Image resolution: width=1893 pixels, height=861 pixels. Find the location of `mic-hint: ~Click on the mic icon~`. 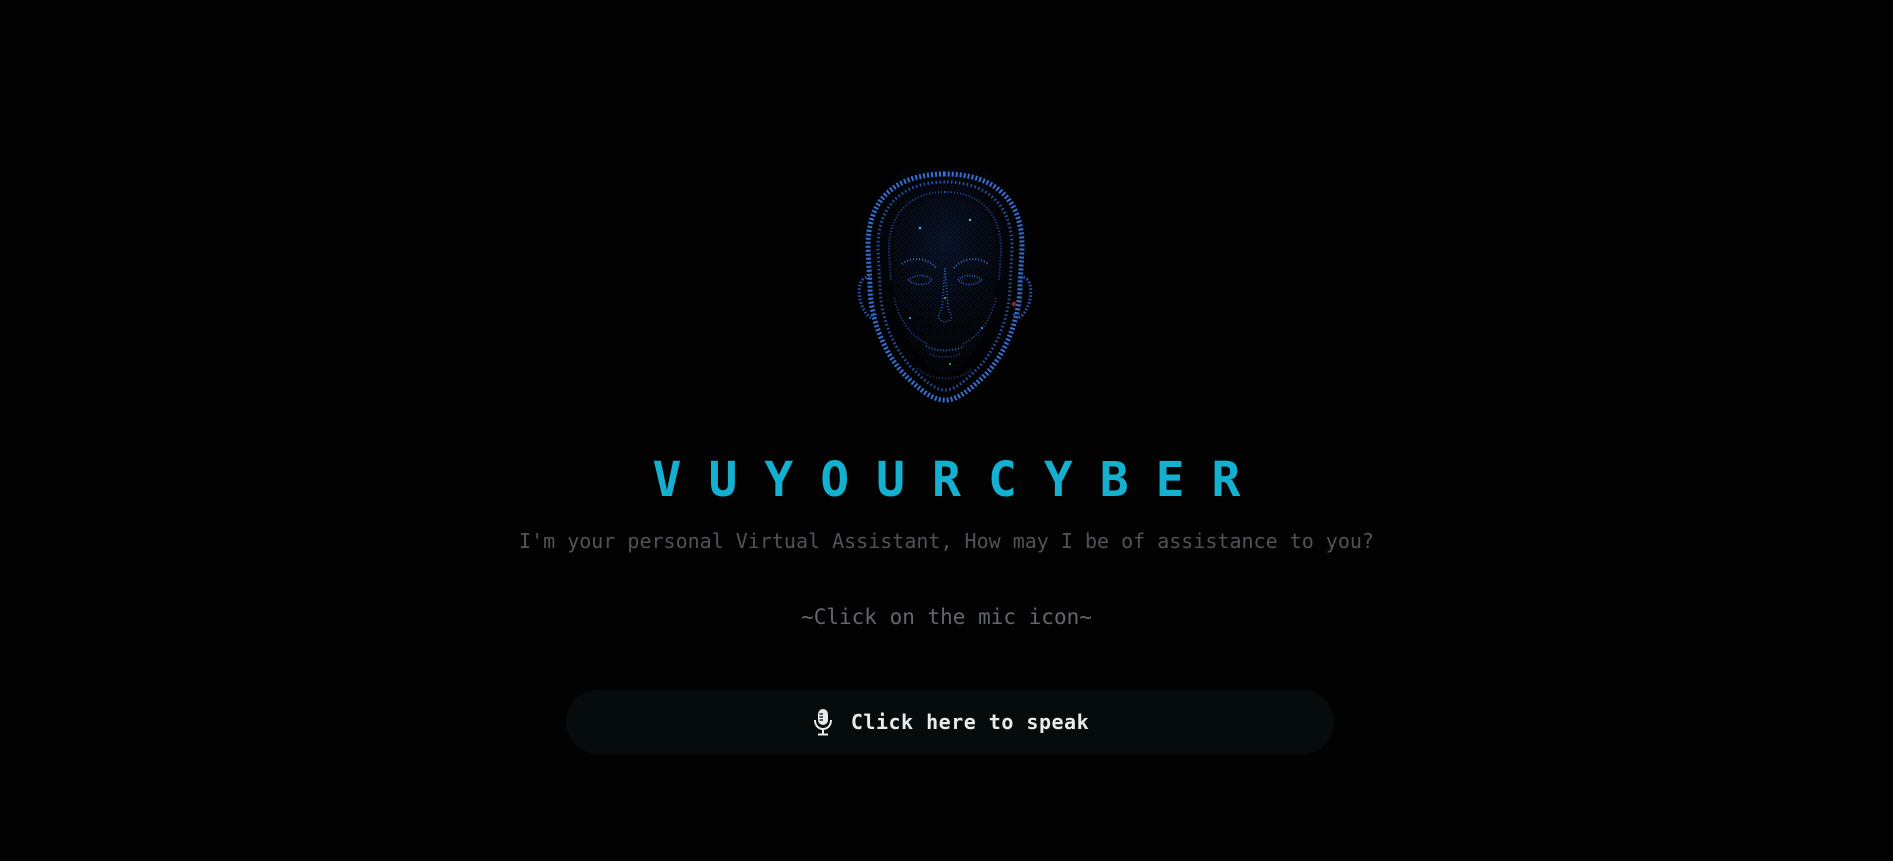

mic-hint: ~Click on the mic icon~ is located at coordinates (946, 617).